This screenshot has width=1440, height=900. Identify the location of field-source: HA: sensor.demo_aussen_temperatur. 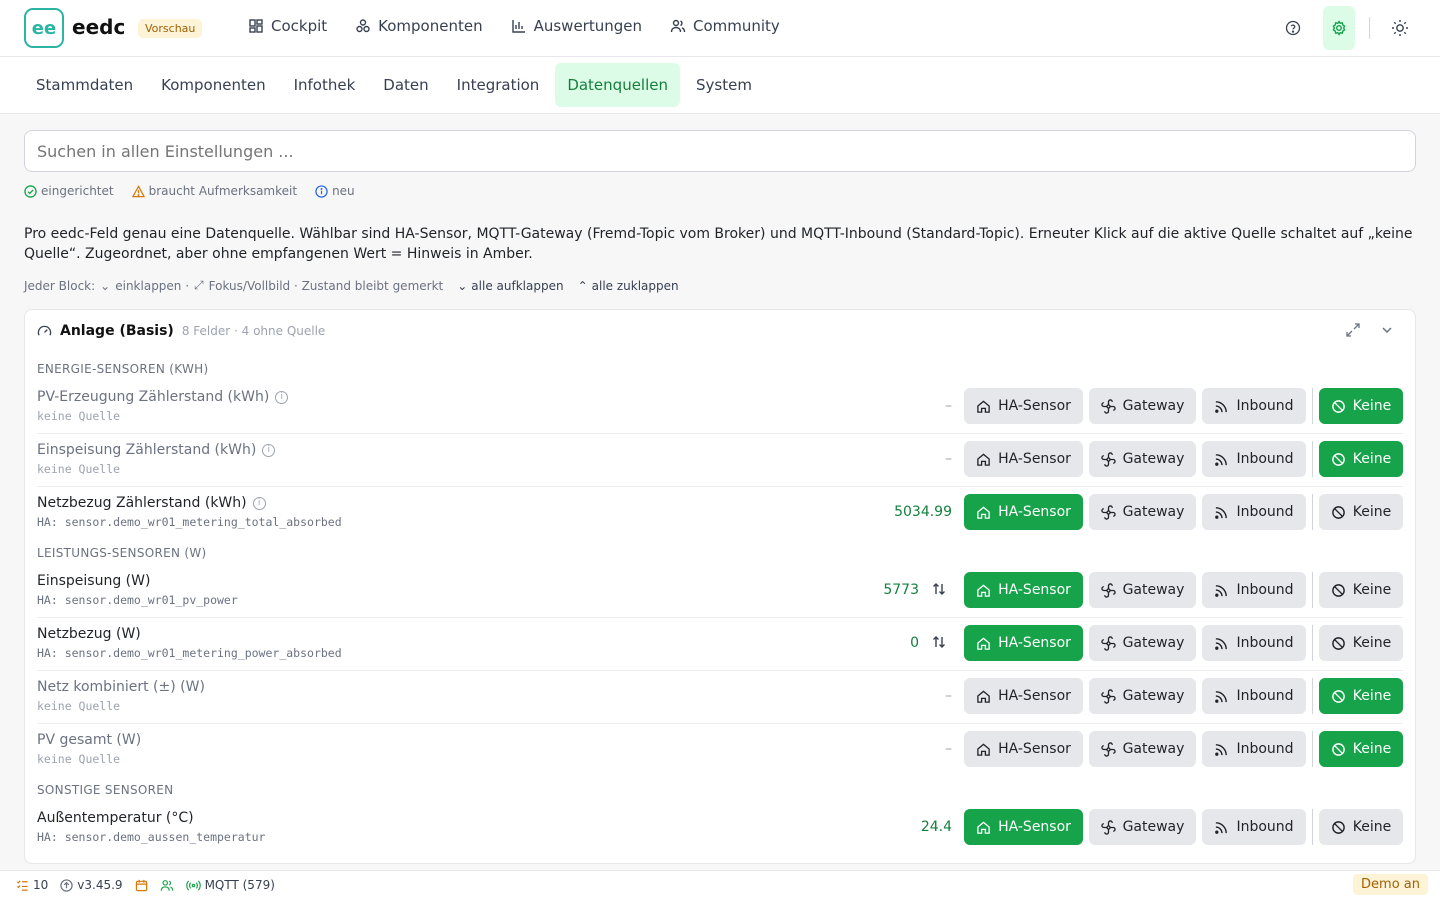
(151, 837).